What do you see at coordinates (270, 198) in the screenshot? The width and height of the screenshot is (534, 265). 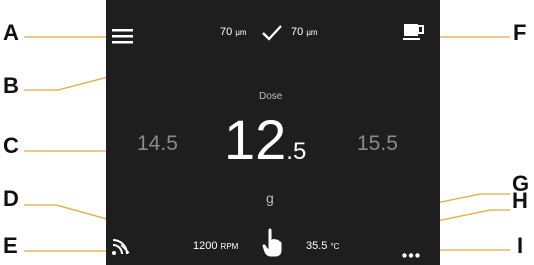 I see `dose-unit: g` at bounding box center [270, 198].